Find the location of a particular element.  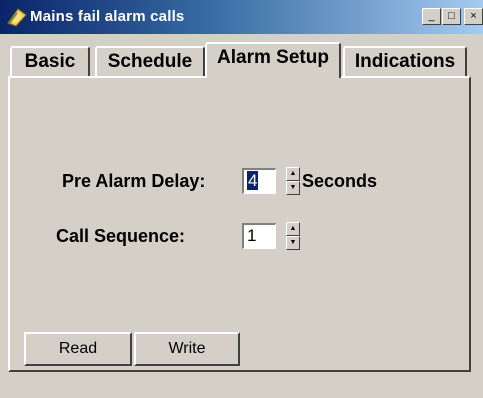

pre-alarm-delay-value: 4 is located at coordinates (253, 180).